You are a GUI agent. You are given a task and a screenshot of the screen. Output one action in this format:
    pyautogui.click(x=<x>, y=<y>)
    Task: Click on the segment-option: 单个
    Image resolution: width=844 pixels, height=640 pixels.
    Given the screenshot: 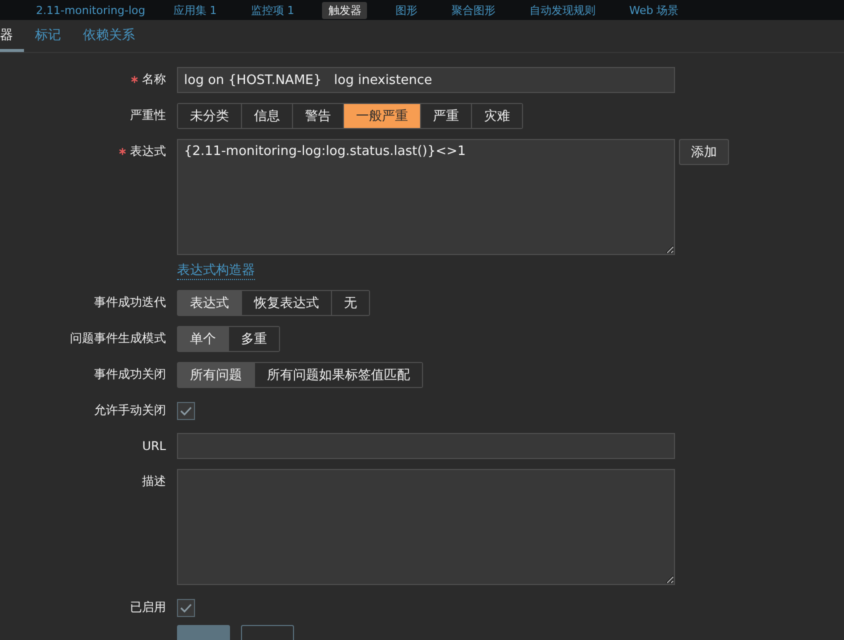 What is the action you would take?
    pyautogui.click(x=203, y=339)
    